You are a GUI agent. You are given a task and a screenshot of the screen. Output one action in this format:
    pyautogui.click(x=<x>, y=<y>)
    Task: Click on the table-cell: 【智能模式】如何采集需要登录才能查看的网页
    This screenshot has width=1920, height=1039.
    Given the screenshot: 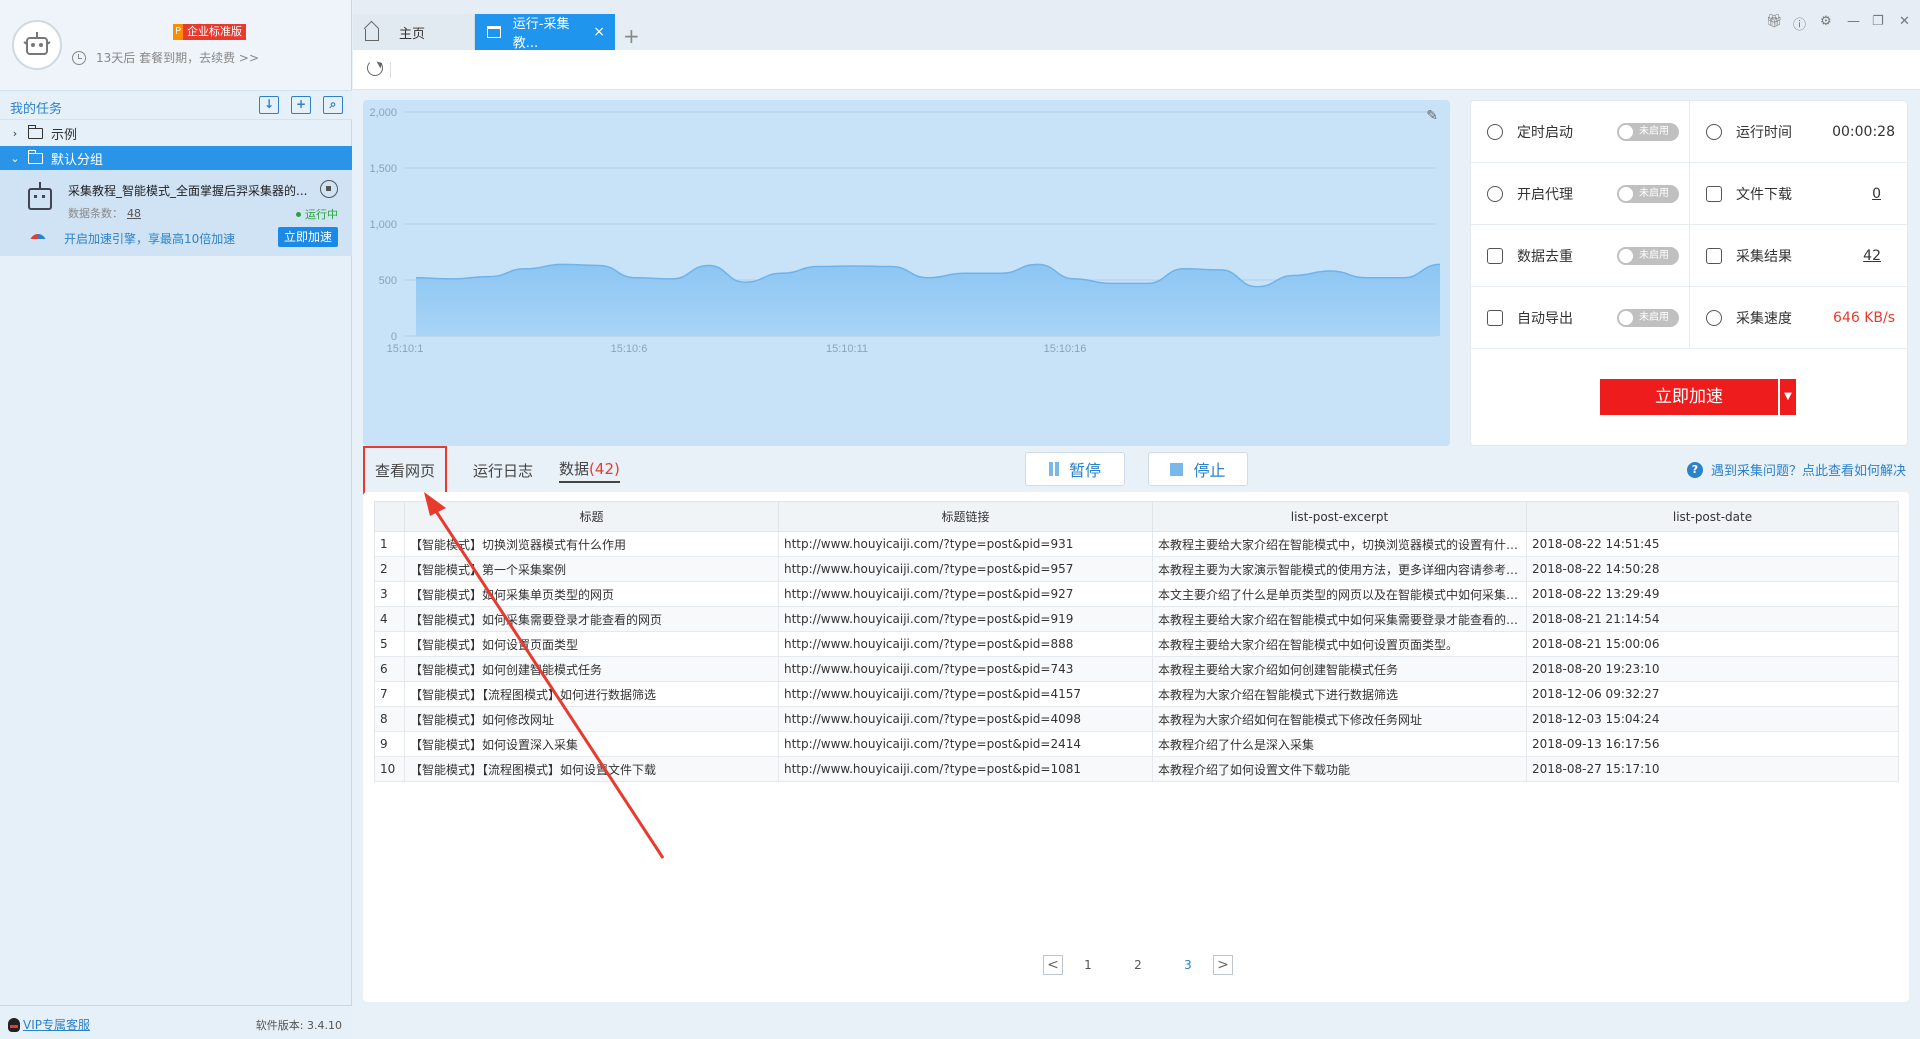 What is the action you would take?
    pyautogui.click(x=591, y=619)
    